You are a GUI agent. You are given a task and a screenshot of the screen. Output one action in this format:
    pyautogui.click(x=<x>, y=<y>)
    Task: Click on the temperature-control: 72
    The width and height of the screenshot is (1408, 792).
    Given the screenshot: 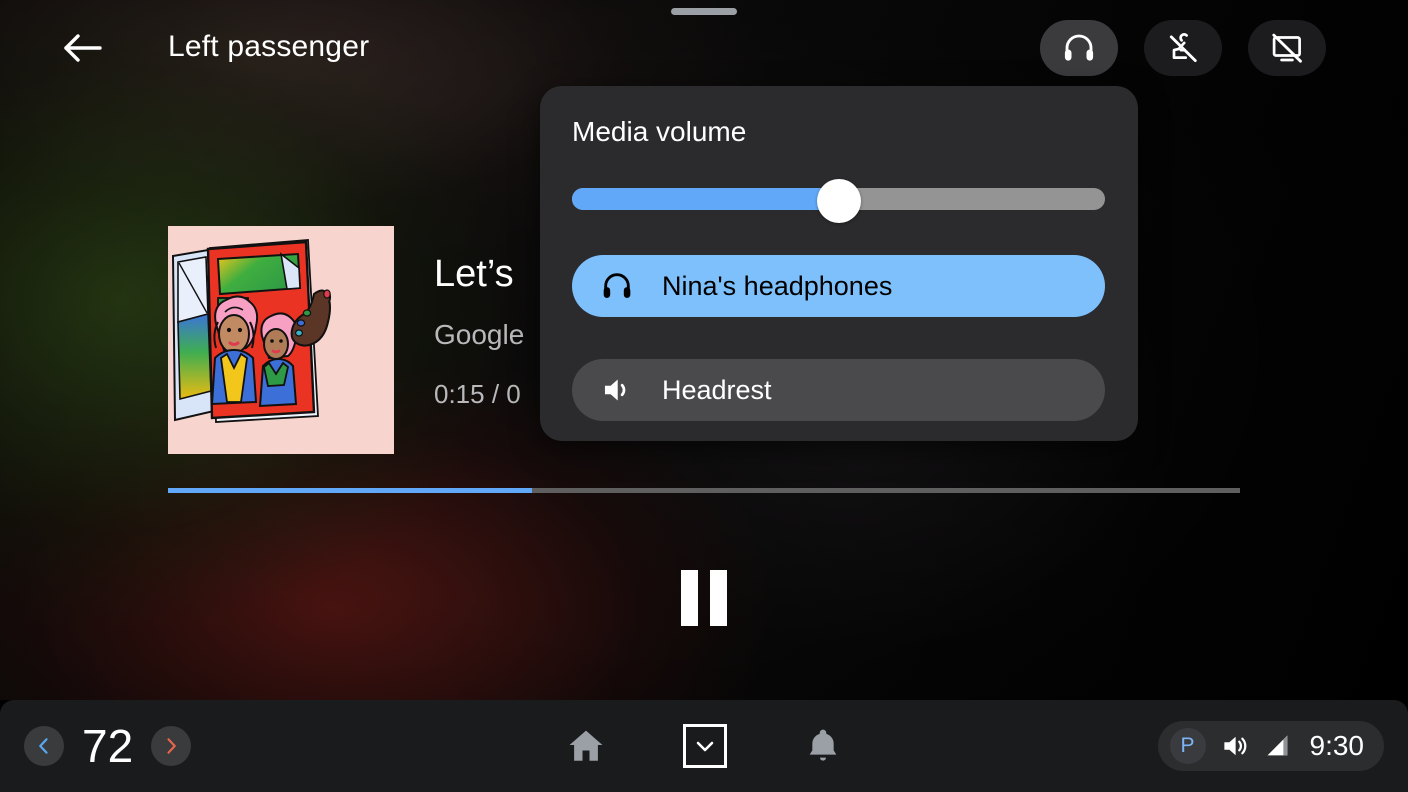 What is the action you would take?
    pyautogui.click(x=108, y=746)
    